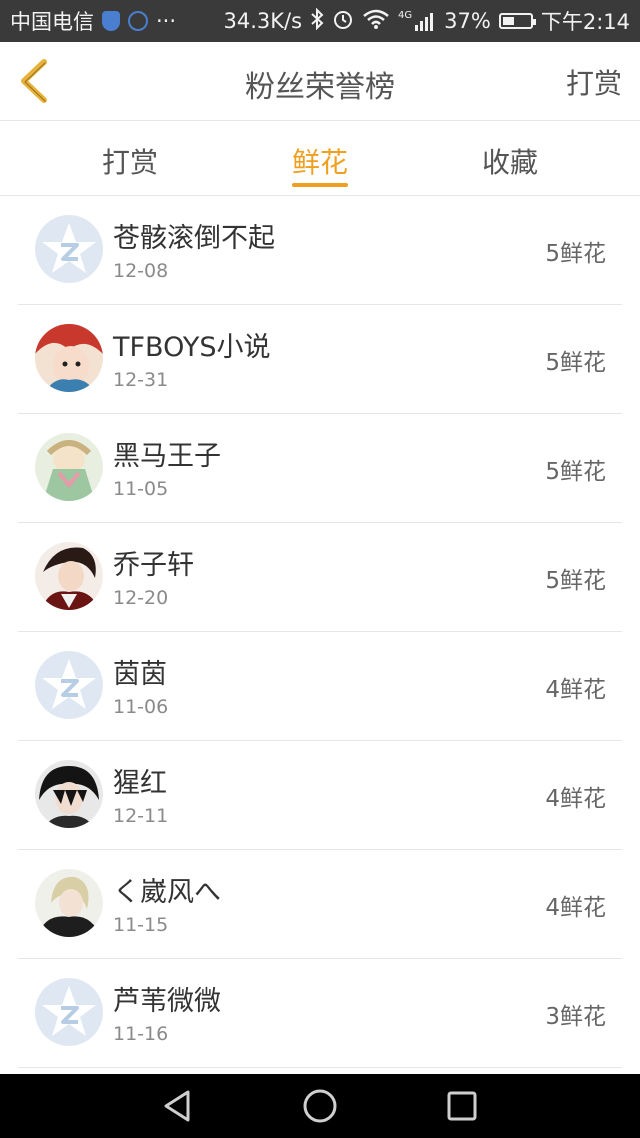 This screenshot has width=640, height=1138. What do you see at coordinates (320, 468) in the screenshot?
I see `list-item: 黑马王子 11-05 5鲜花` at bounding box center [320, 468].